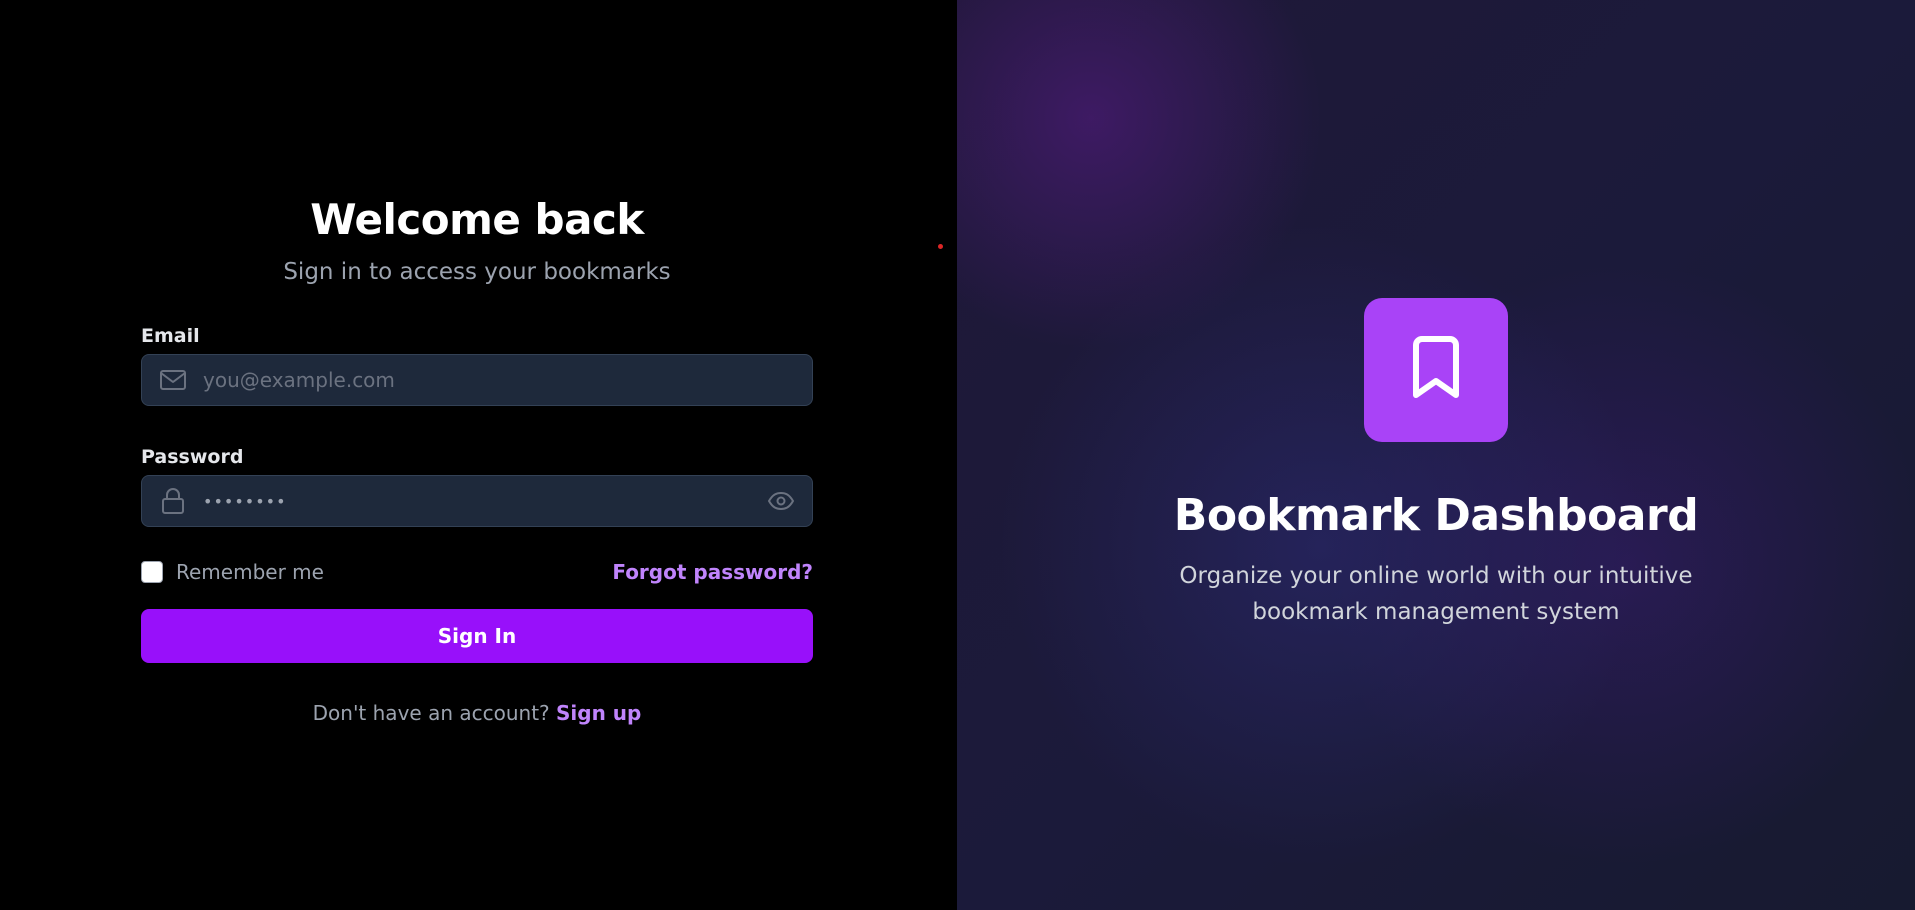  What do you see at coordinates (477, 272) in the screenshot?
I see `page-subtitle: Sign in to access your bookmarks` at bounding box center [477, 272].